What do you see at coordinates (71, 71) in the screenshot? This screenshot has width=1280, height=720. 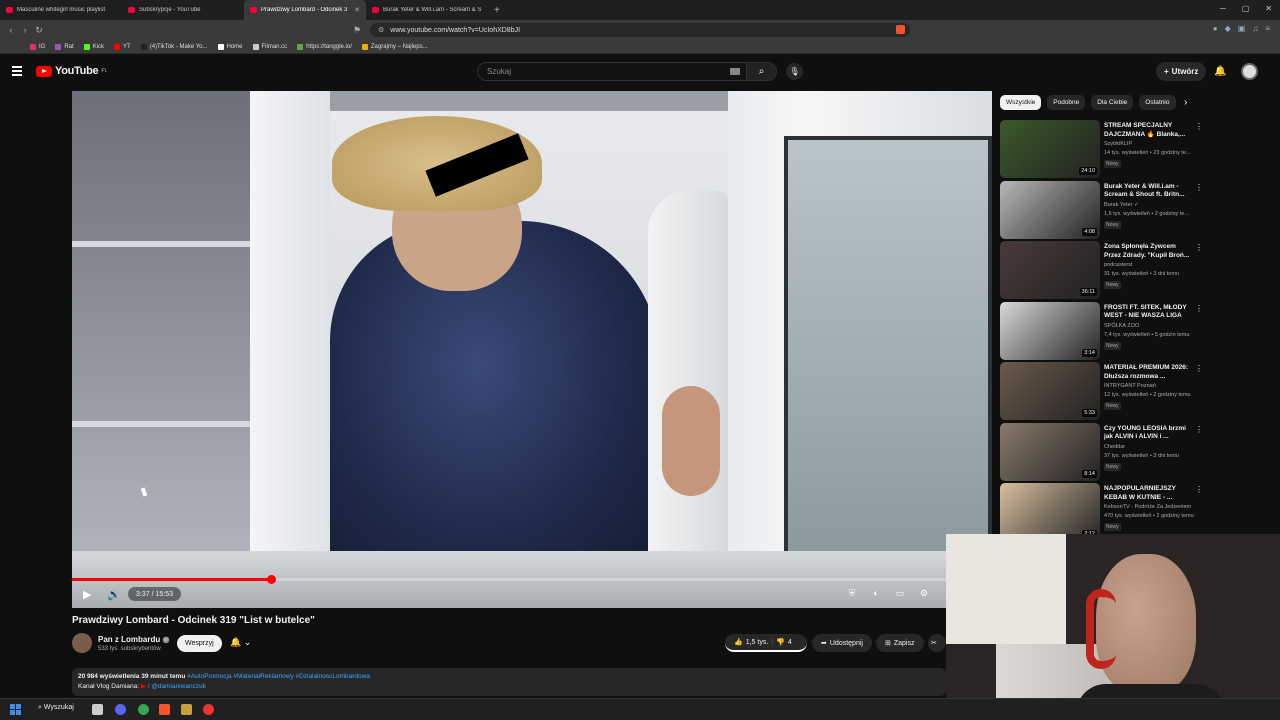 I see `youtube-logo: YouTube PL` at bounding box center [71, 71].